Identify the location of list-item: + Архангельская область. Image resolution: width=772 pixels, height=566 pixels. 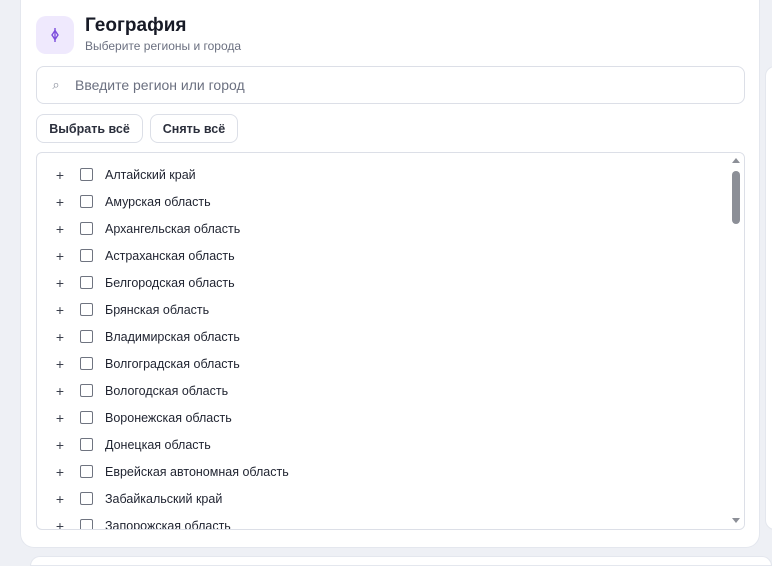
(382, 228).